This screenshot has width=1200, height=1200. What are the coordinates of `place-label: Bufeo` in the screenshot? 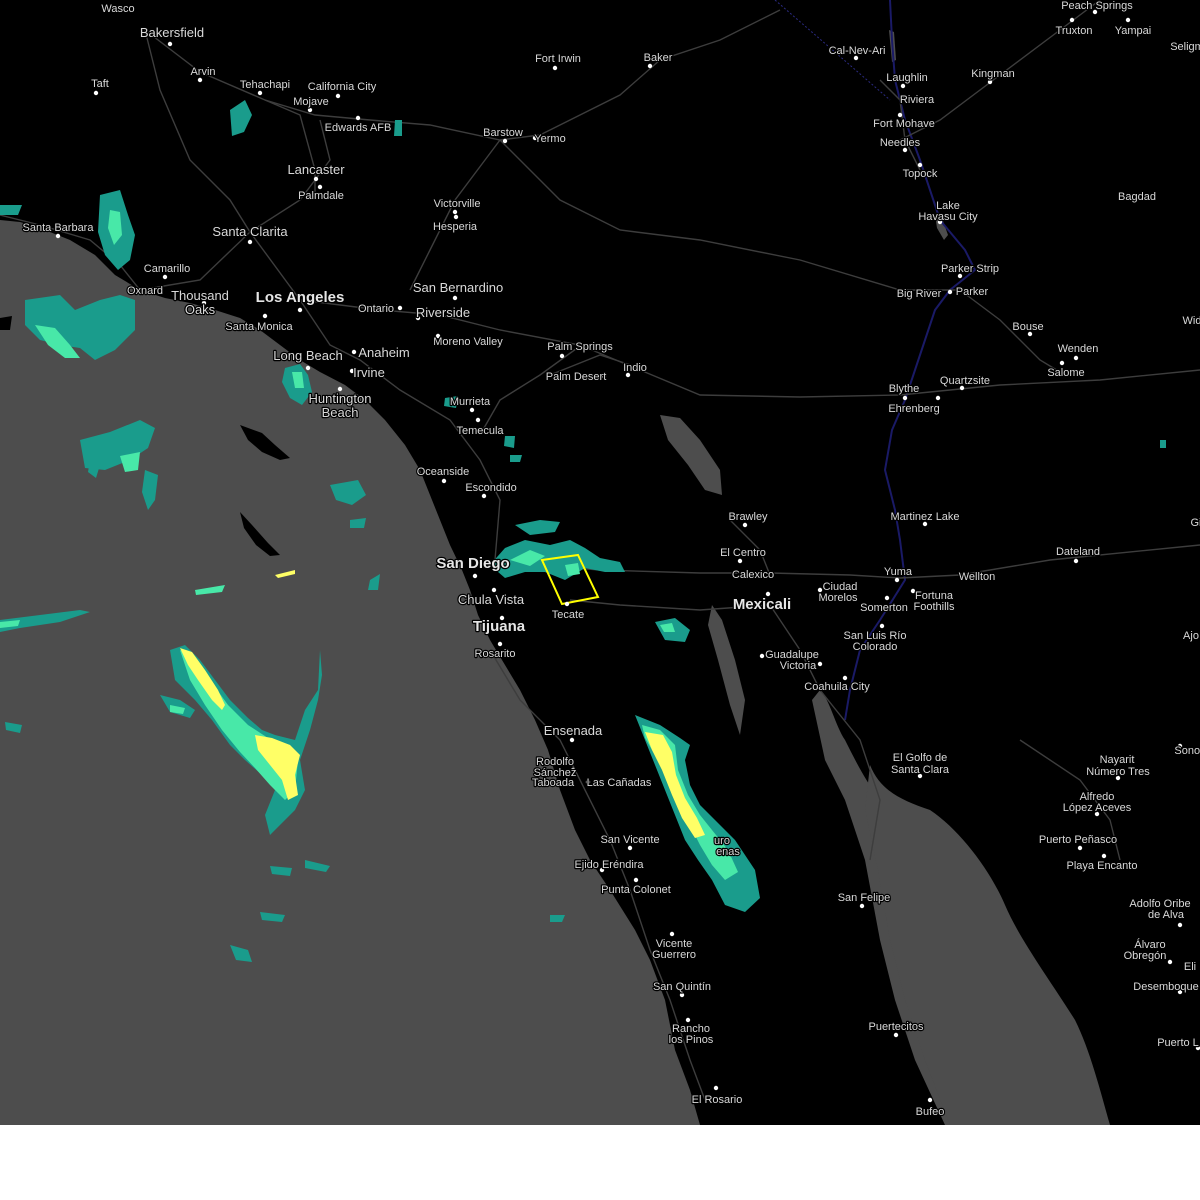 It's located at (930, 1112).